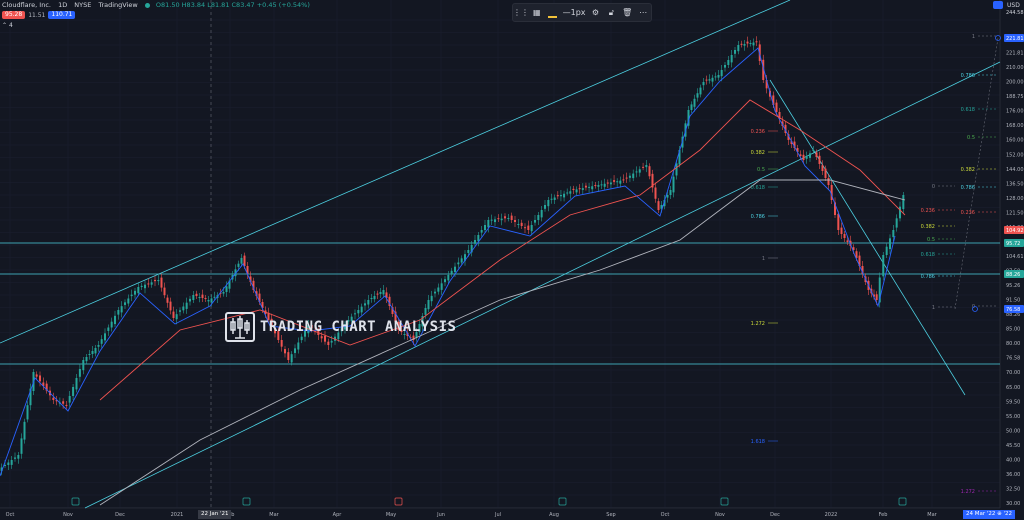 The image size is (1024, 520). Describe the element at coordinates (1013, 402) in the screenshot. I see `price-tick-label: 59.50` at that location.